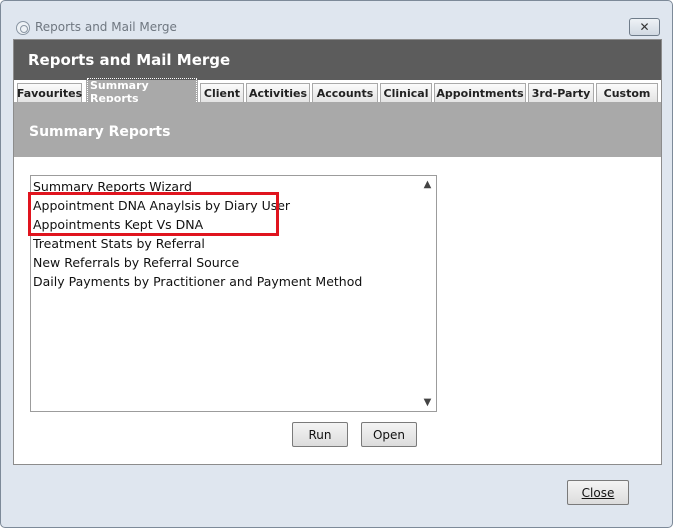 This screenshot has height=530, width=675. I want to click on tab-favourites: Favourites, so click(49, 92).